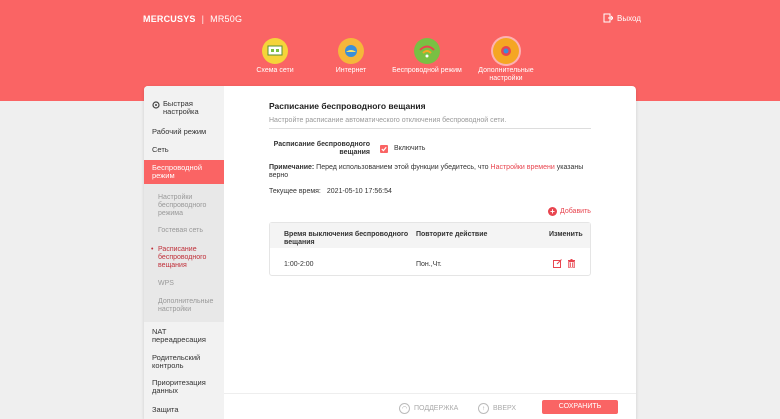  I want to click on enable-checkbox, so click(384, 149).